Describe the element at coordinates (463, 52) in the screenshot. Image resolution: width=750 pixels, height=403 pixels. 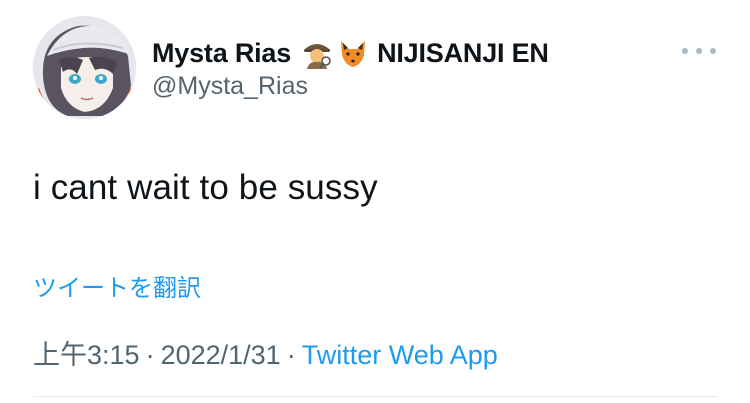
I see `display-name-suffix: NIJISANJI EN` at that location.